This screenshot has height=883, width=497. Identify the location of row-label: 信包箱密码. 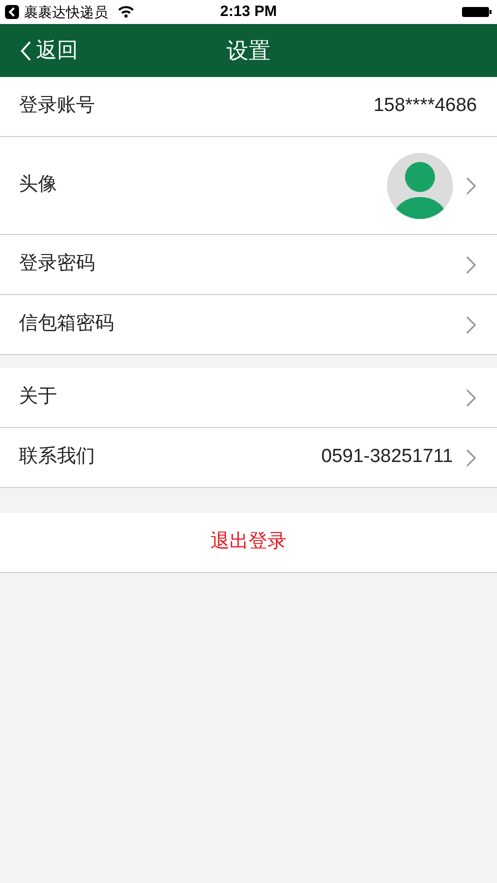
(66, 324).